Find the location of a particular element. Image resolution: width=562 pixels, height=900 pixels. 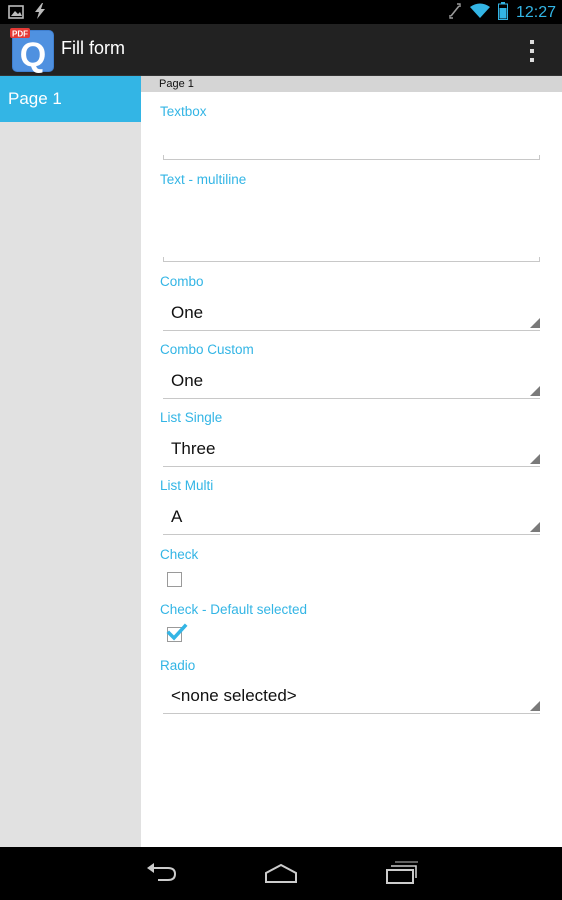

app-title: Fill form is located at coordinates (93, 48).